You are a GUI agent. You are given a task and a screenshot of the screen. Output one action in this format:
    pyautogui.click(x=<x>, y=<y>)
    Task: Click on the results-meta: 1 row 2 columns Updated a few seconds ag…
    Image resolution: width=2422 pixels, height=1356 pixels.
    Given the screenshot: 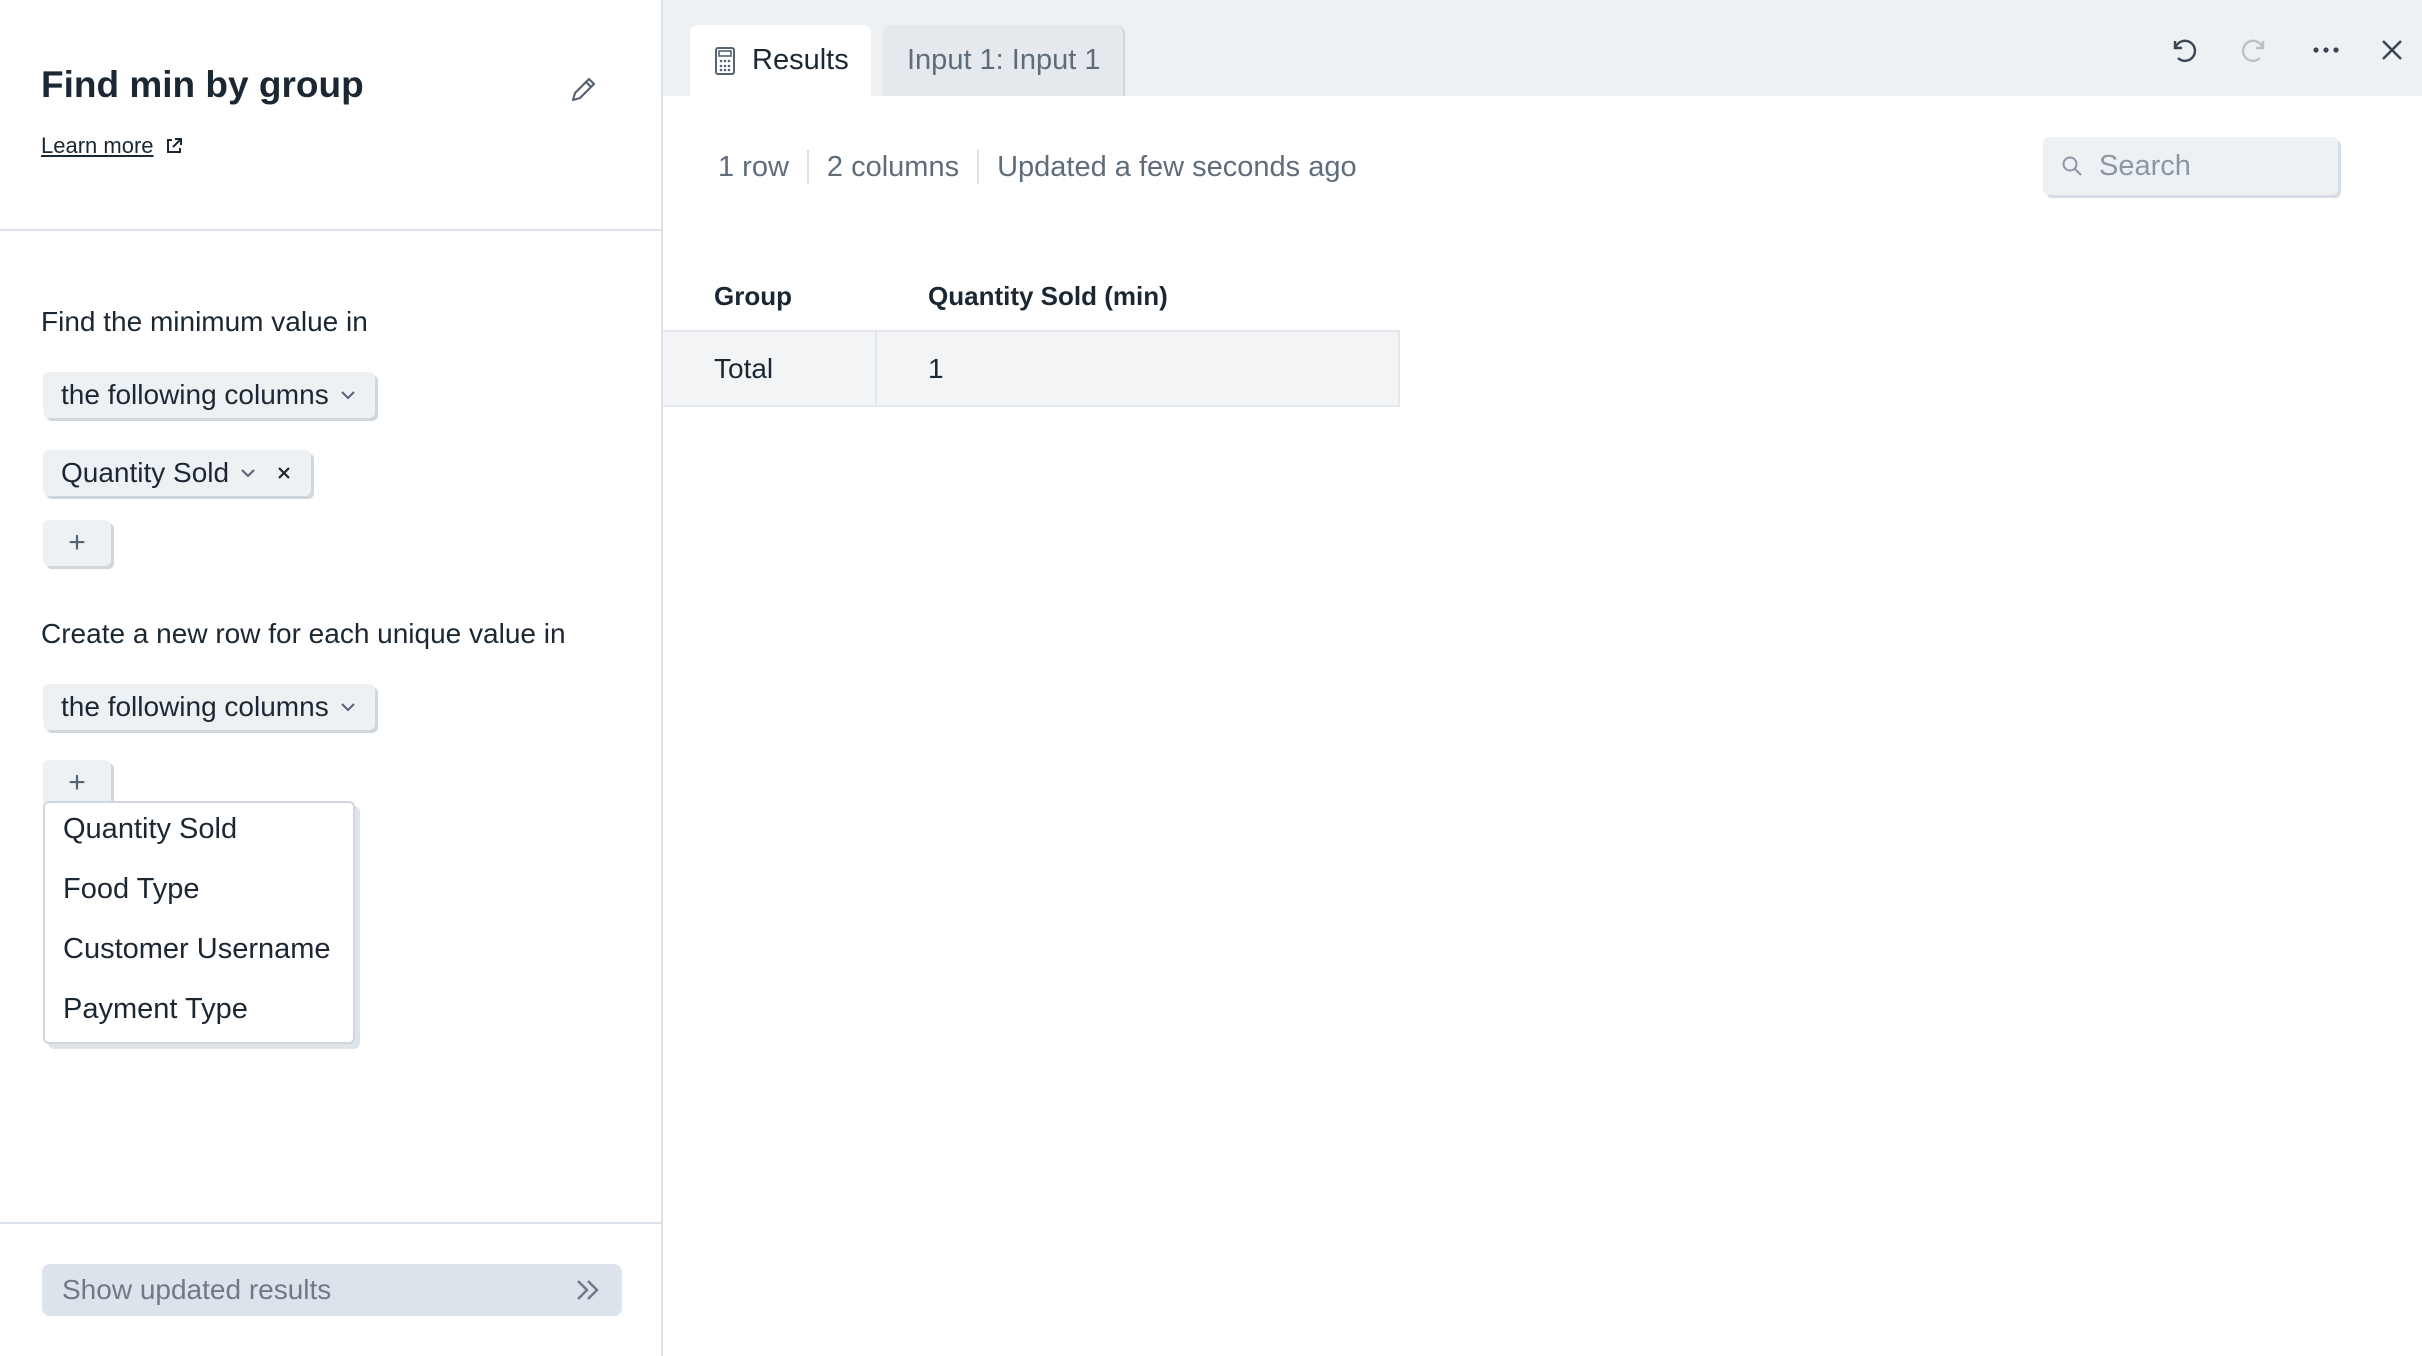 What is the action you would take?
    pyautogui.click(x=1037, y=167)
    